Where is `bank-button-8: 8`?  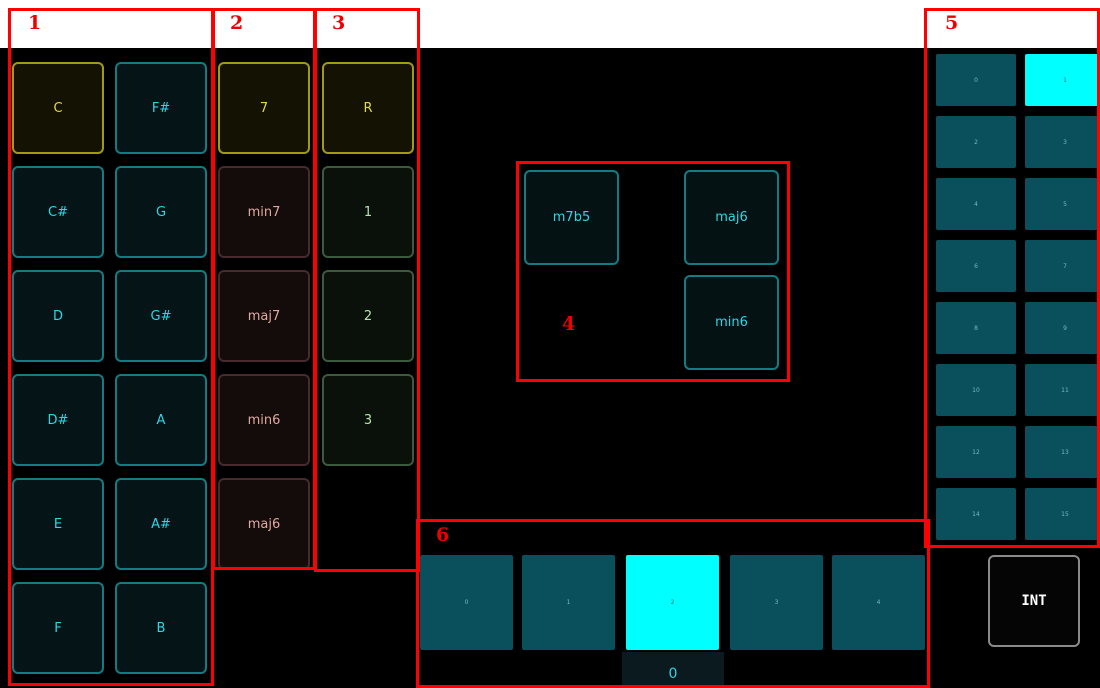 bank-button-8: 8 is located at coordinates (976, 328).